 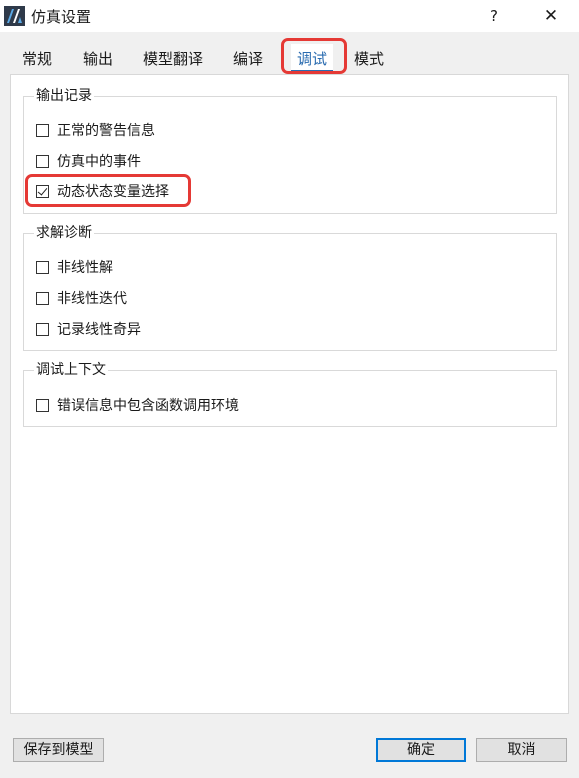 I want to click on tab-compile: 编译, so click(x=248, y=59).